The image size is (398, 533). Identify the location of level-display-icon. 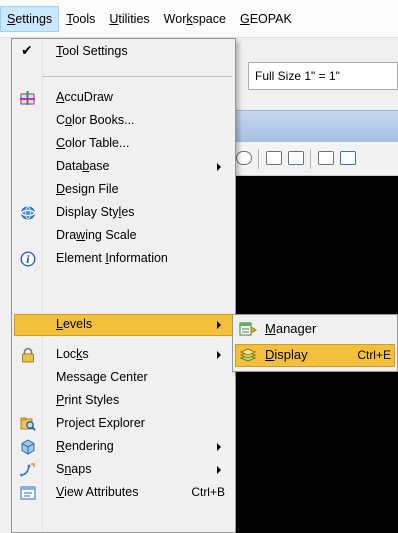
(248, 355).